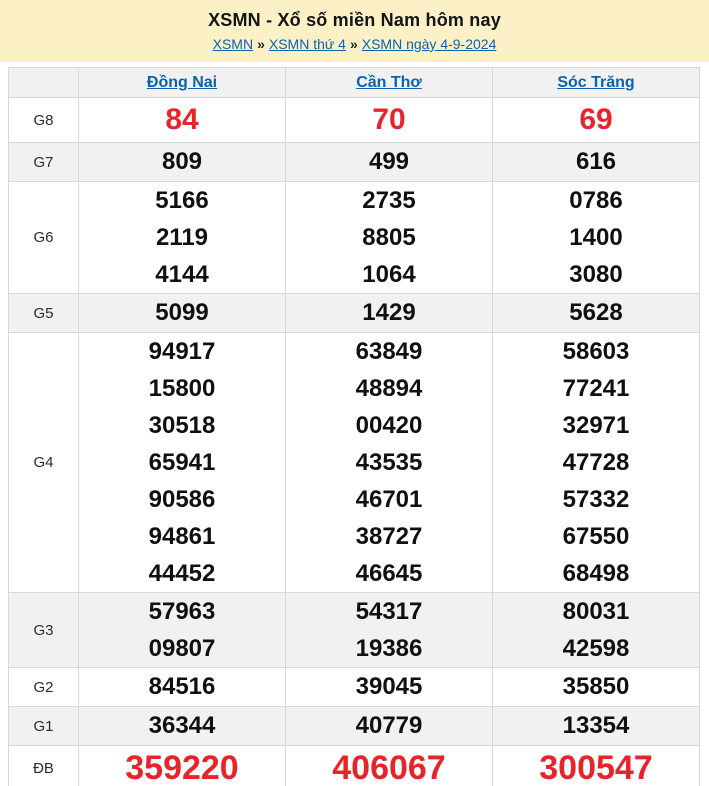 The image size is (709, 786). I want to click on province-header-can-tho: Cần Thơ, so click(389, 82).